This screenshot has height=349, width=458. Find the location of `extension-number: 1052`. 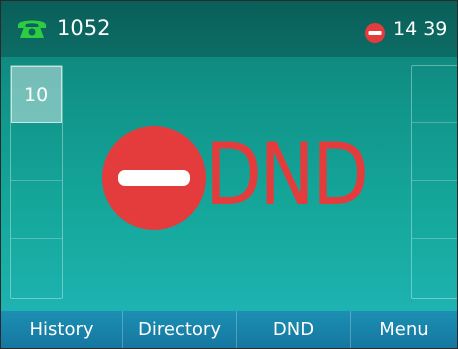

extension-number: 1052 is located at coordinates (84, 28).